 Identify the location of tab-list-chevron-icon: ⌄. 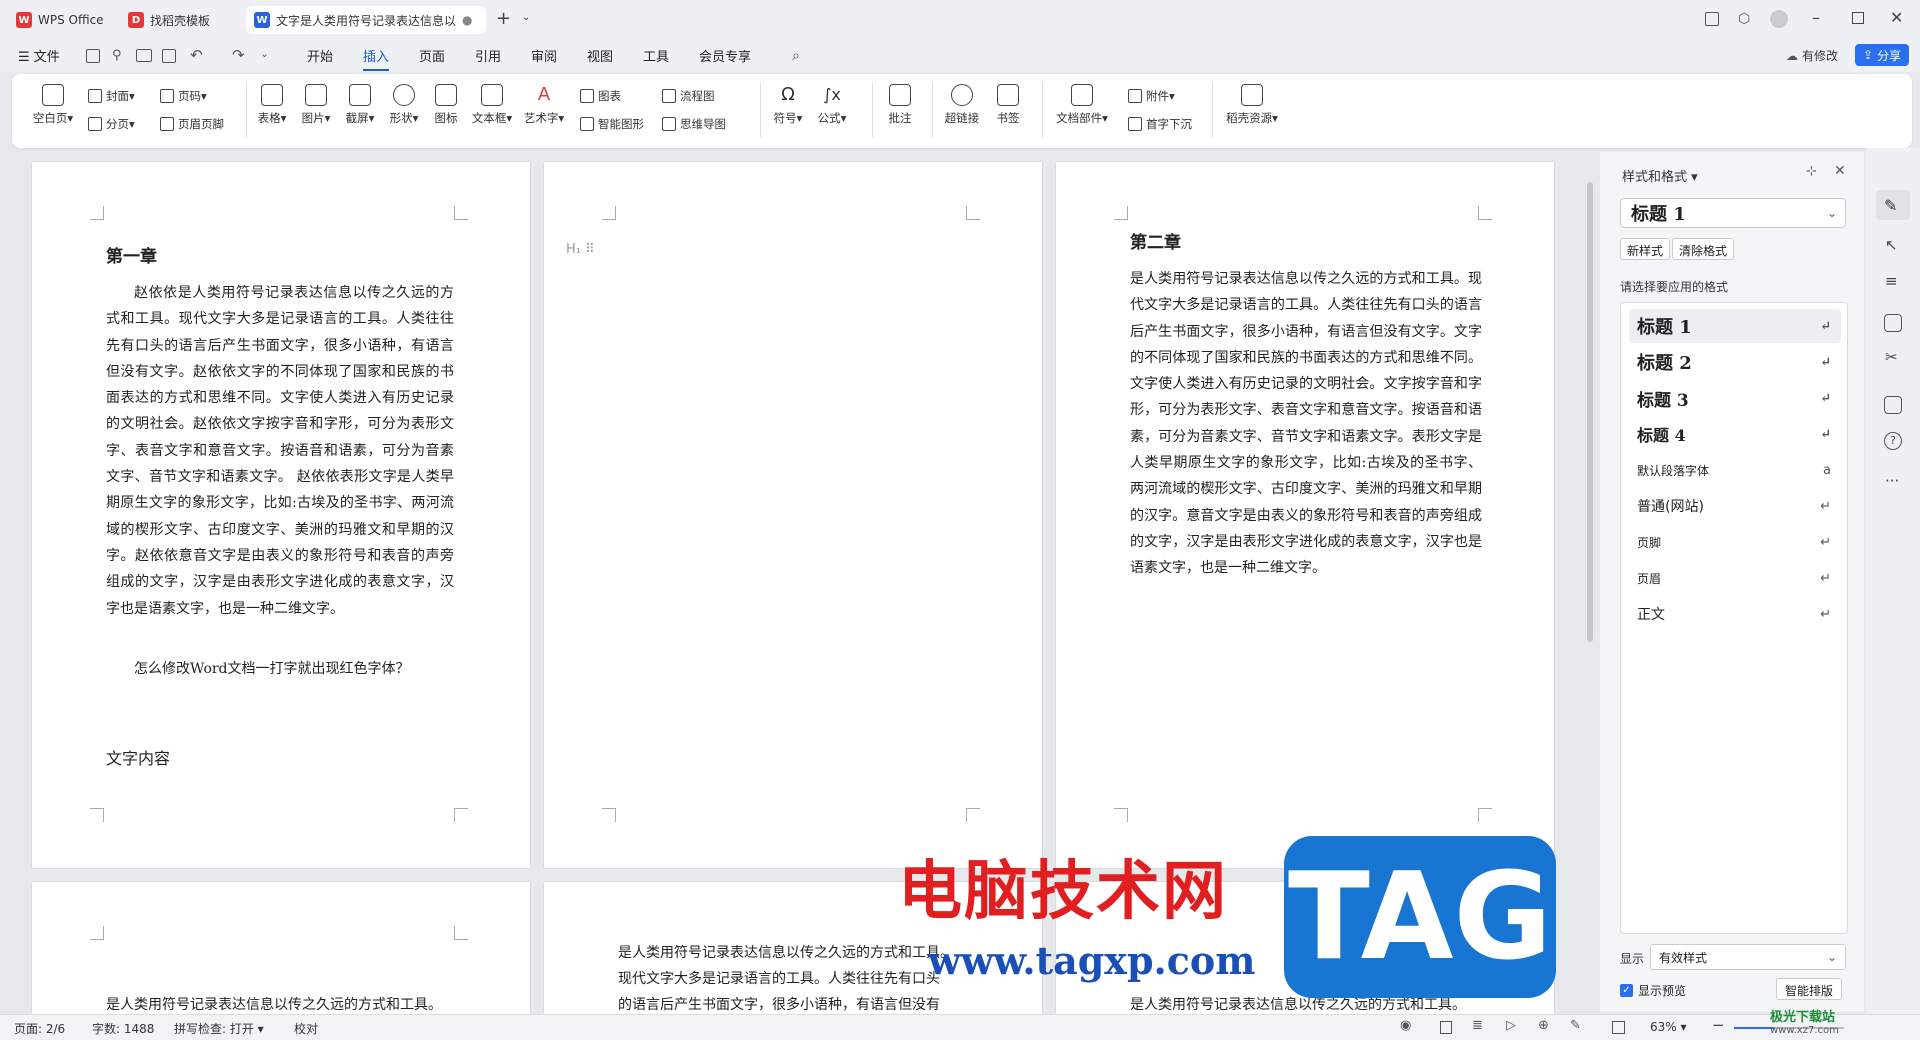
(526, 17).